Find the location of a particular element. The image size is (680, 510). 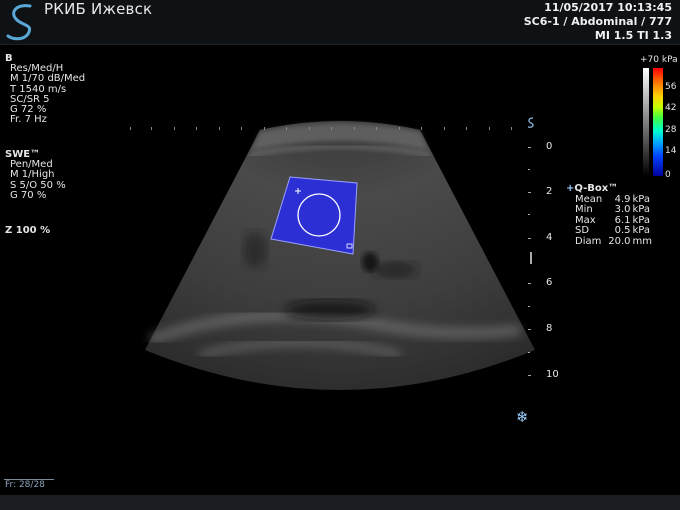

footer-bar is located at coordinates (340, 502).